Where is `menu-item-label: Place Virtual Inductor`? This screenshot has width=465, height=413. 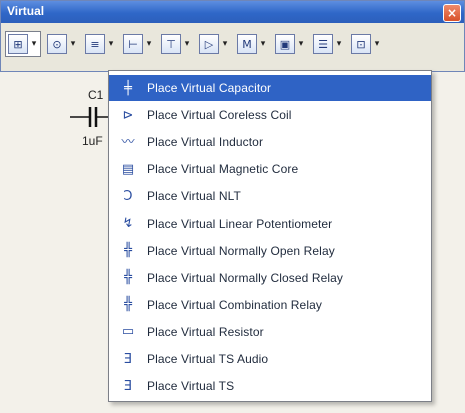 menu-item-label: Place Virtual Inductor is located at coordinates (205, 142).